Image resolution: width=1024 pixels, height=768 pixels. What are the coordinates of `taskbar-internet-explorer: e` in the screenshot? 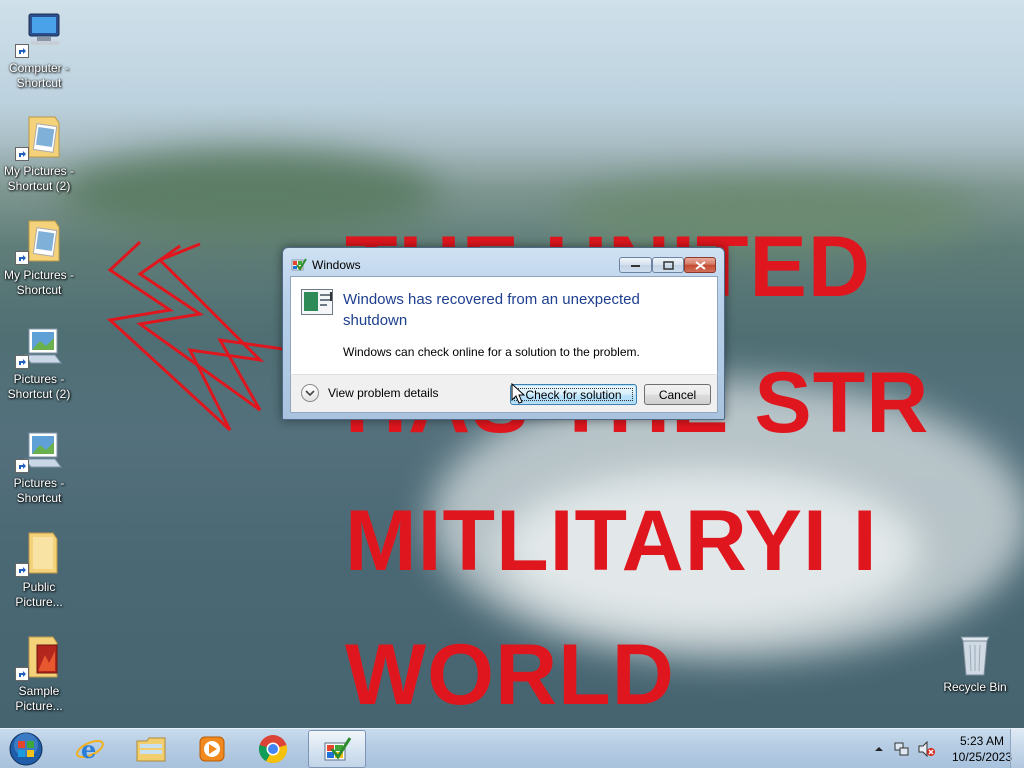 It's located at (90, 749).